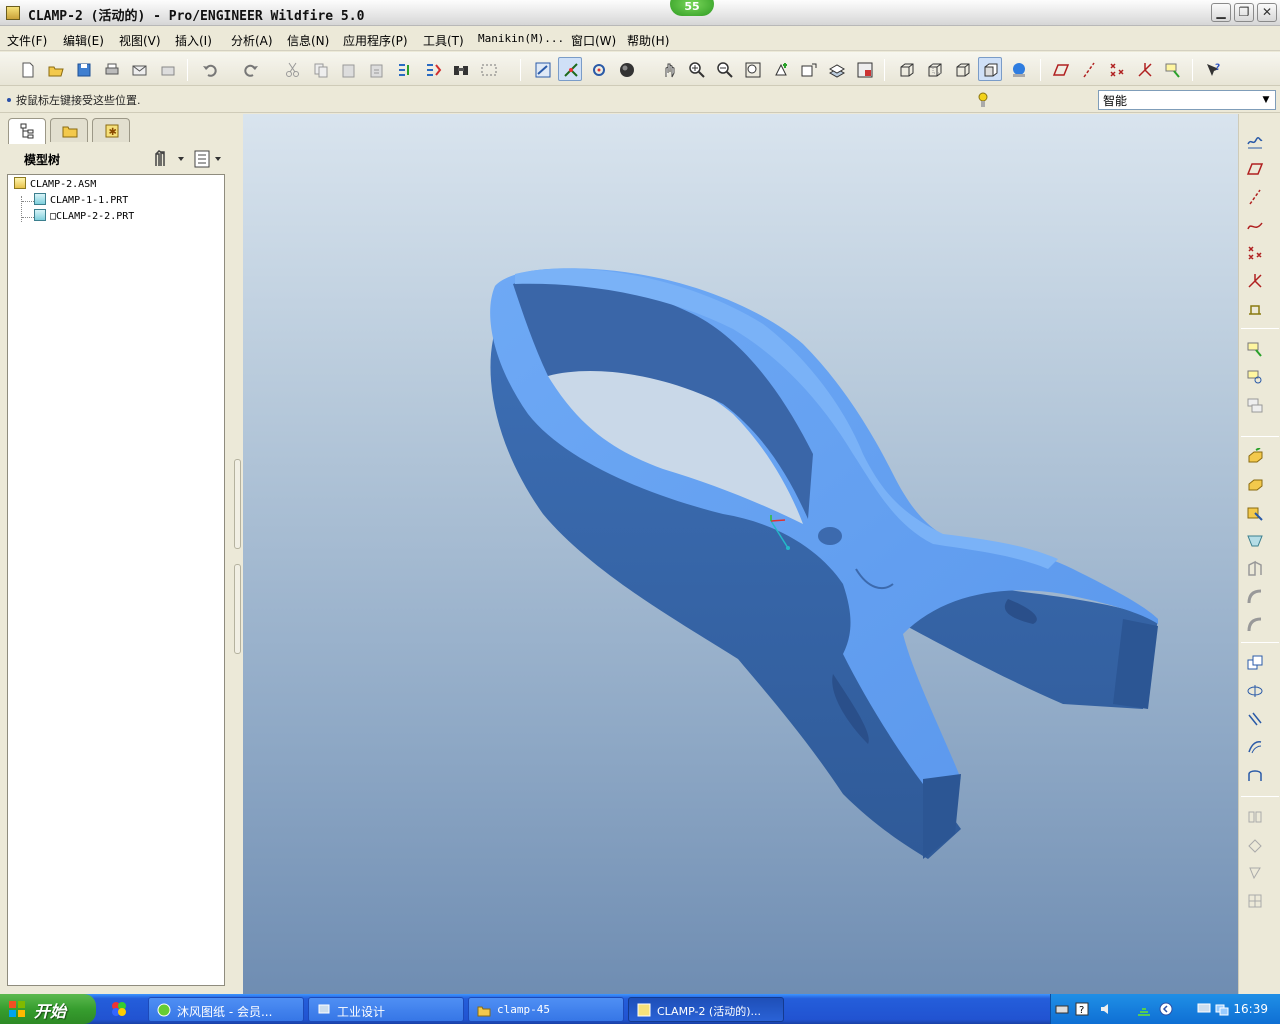 The image size is (1280, 1024). What do you see at coordinates (139, 69) in the screenshot?
I see `email-icon` at bounding box center [139, 69].